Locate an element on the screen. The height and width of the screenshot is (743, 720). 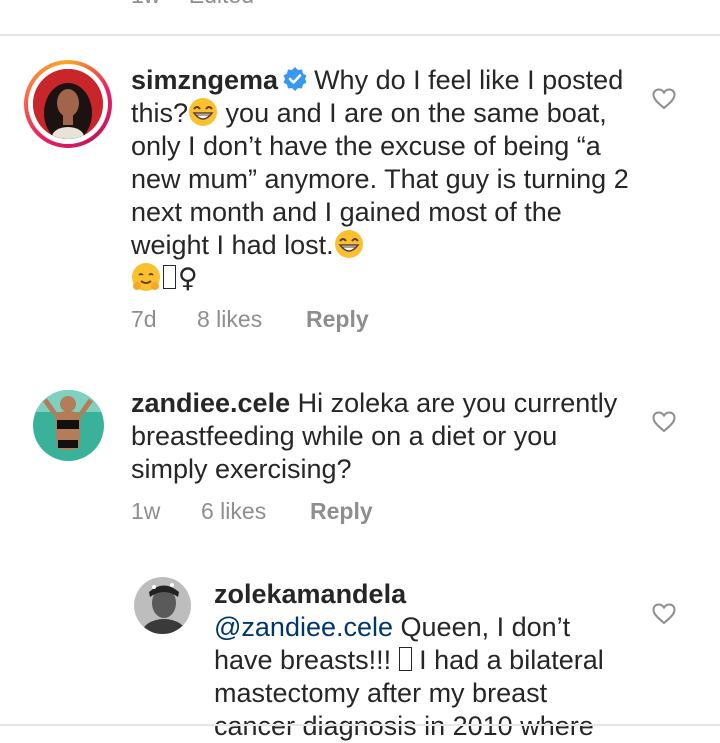
comment-meta: 7d 8 likes Reply is located at coordinates (250, 319).